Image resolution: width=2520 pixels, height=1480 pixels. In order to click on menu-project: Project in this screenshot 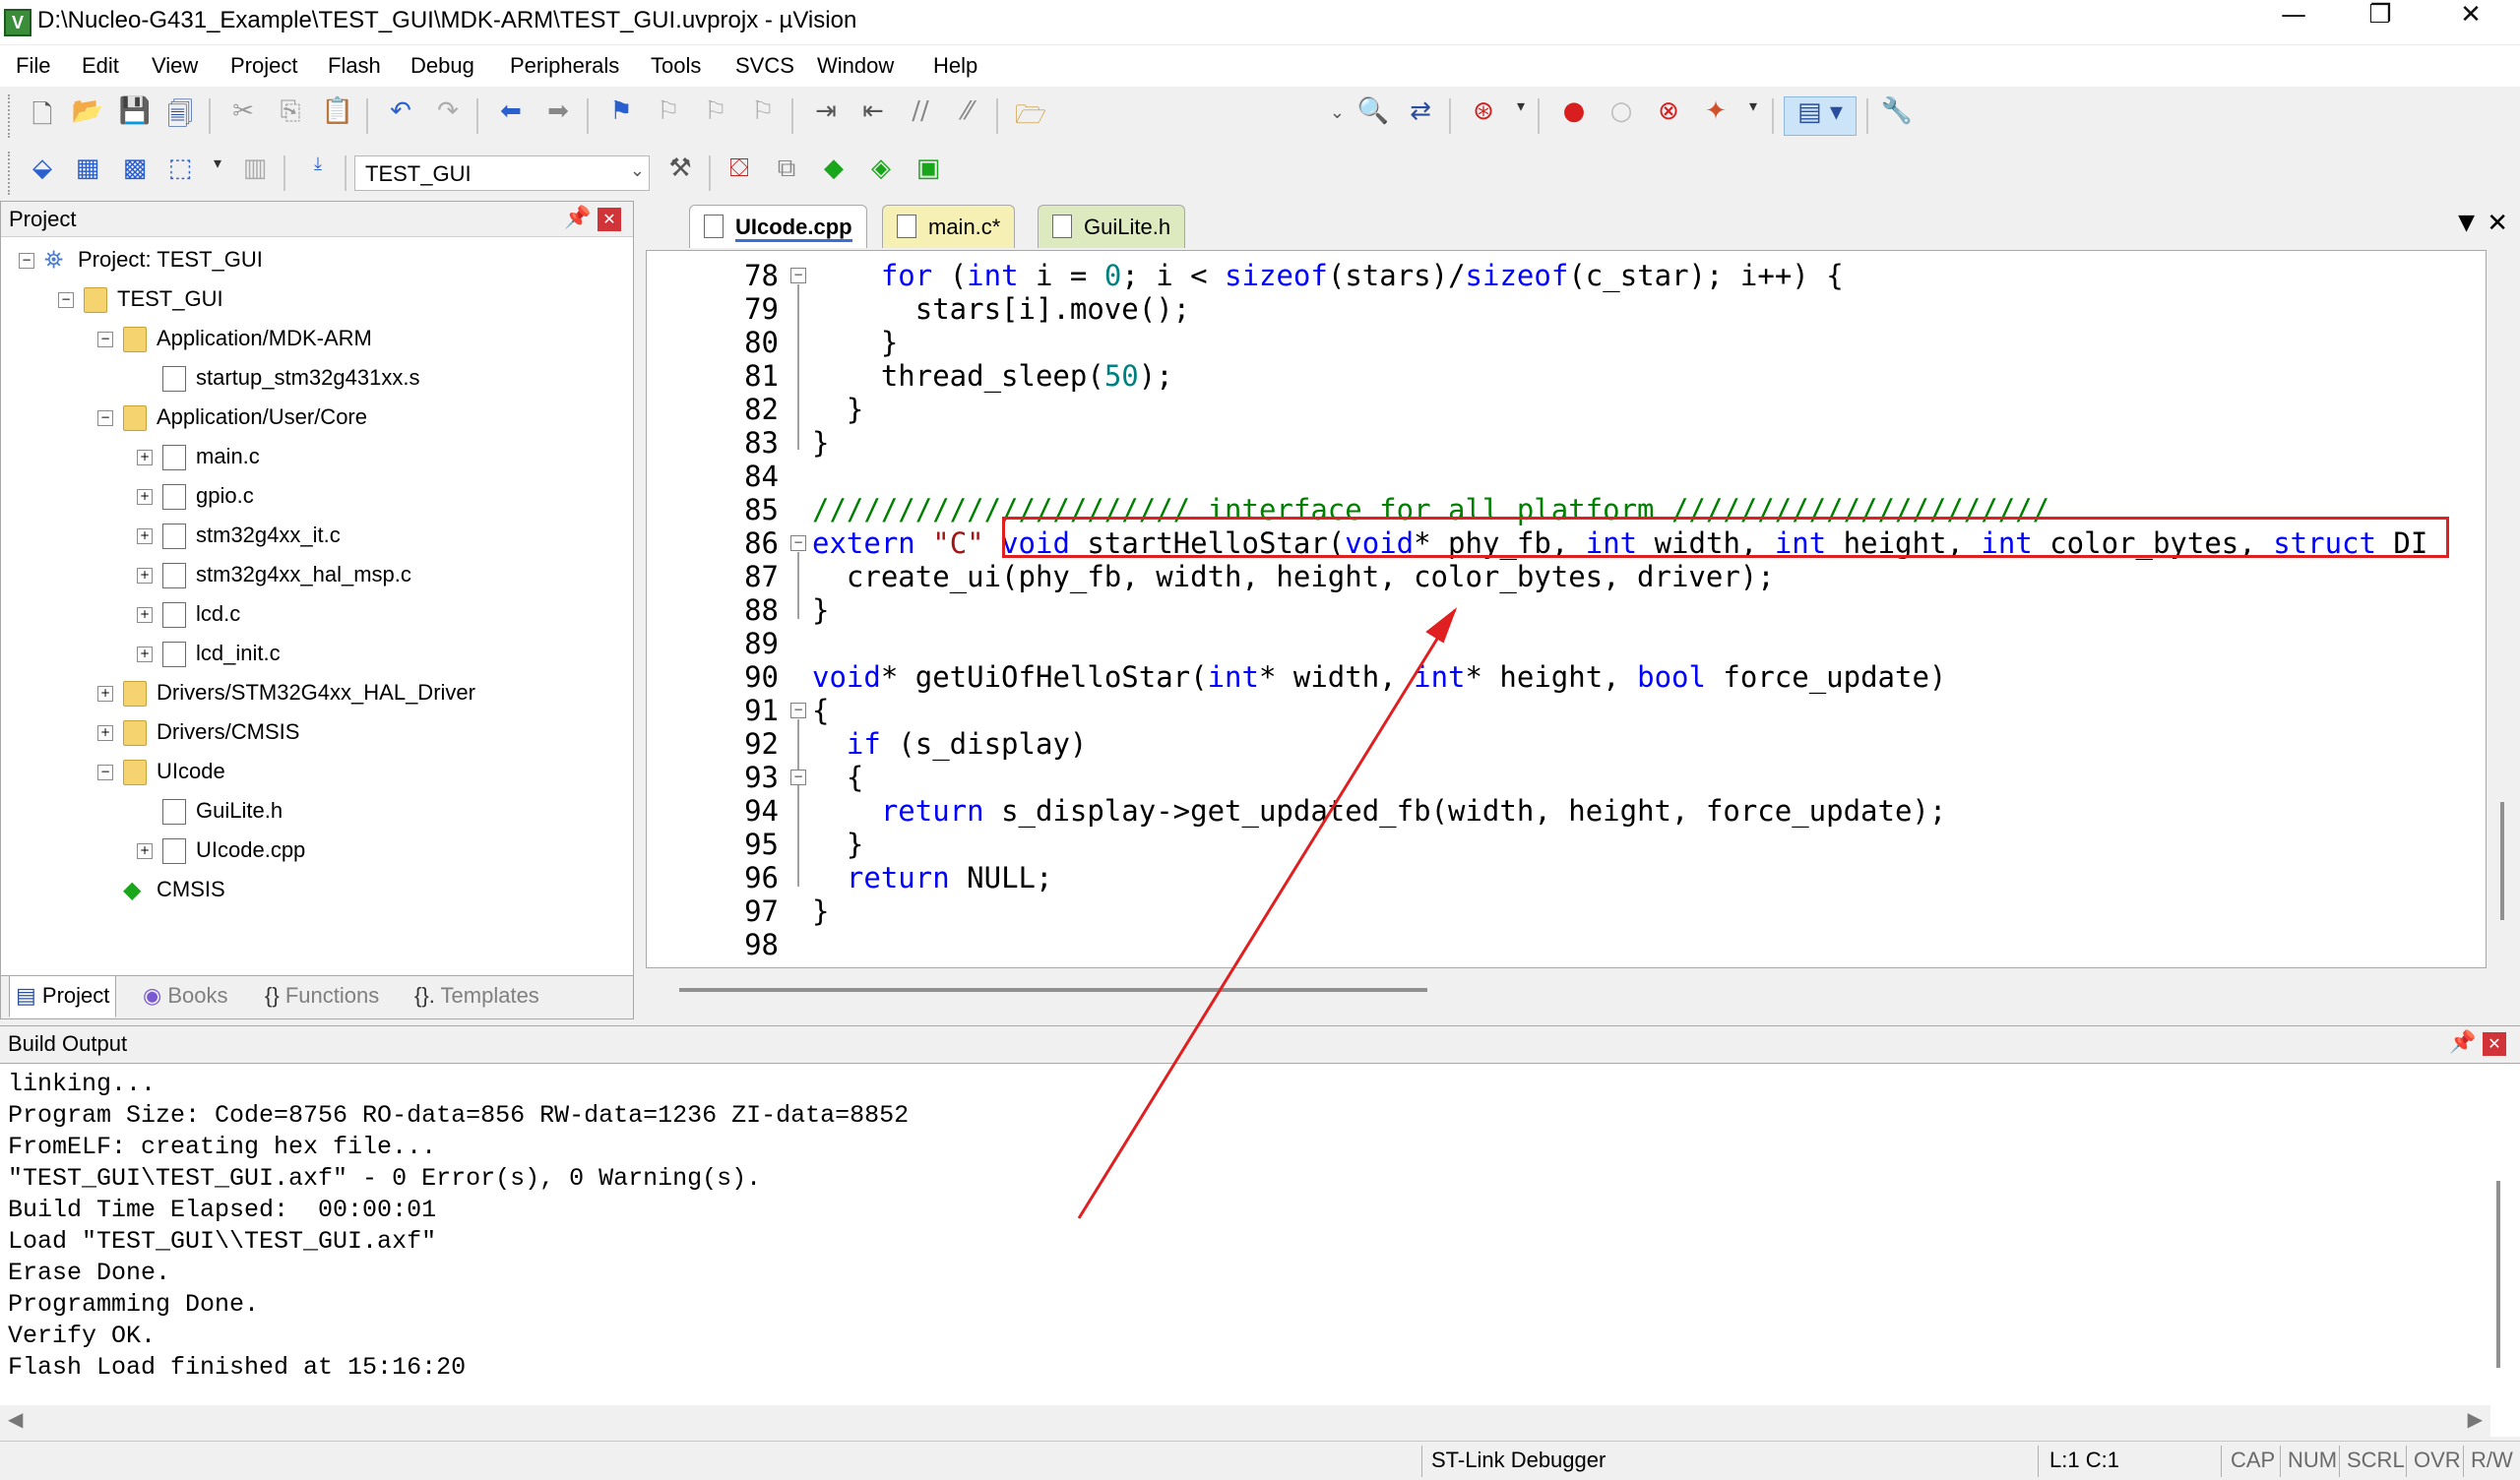, I will do `click(263, 66)`.